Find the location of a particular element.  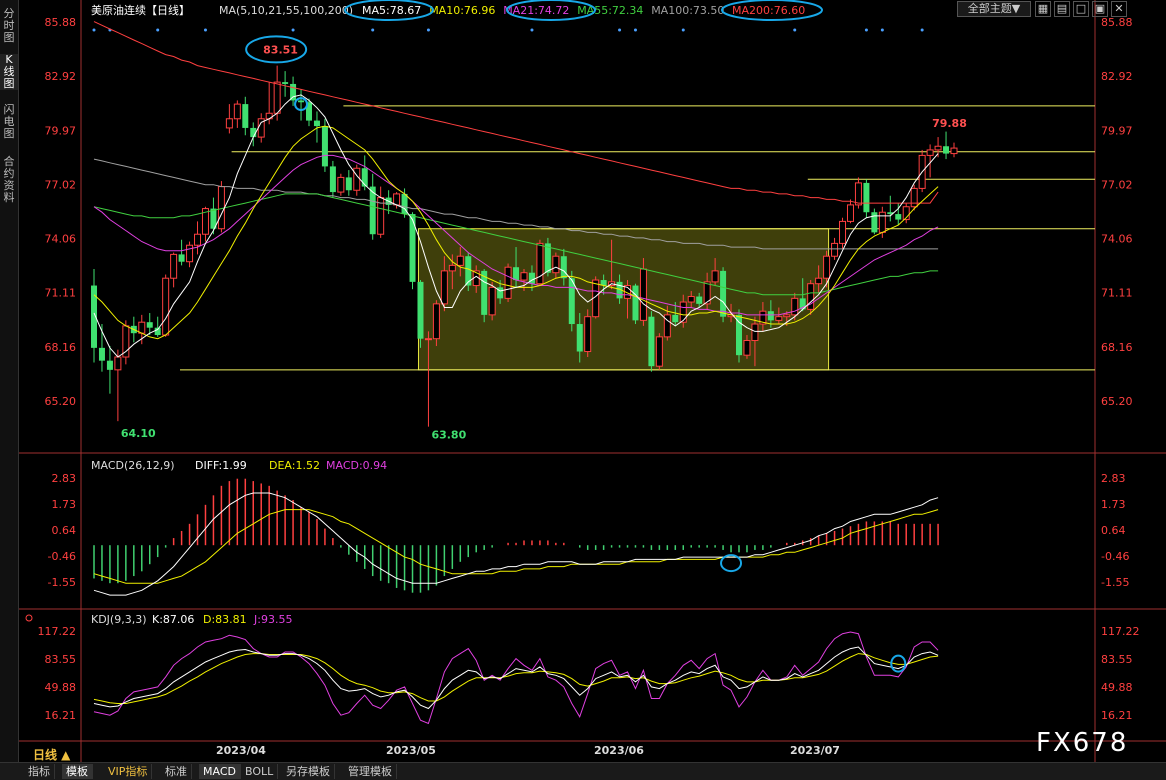

y-tick-right: 65.20 is located at coordinates (1117, 401).